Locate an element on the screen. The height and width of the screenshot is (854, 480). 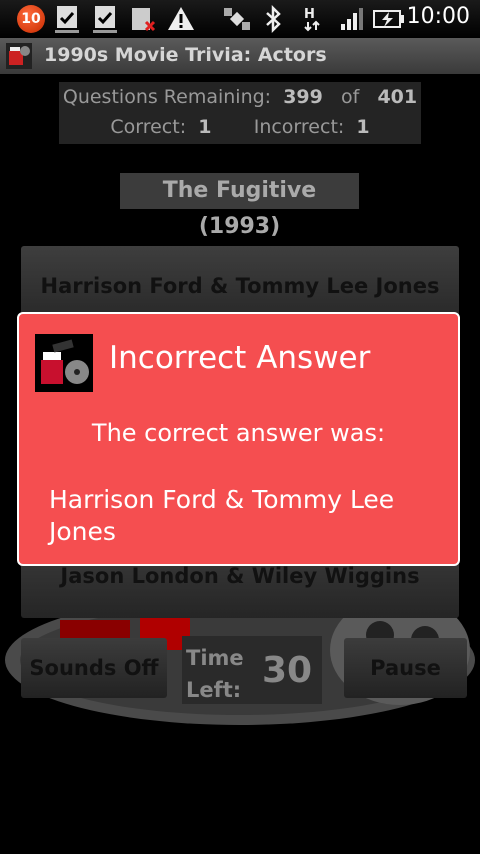
sd-card-error-icon is located at coordinates (144, 20).